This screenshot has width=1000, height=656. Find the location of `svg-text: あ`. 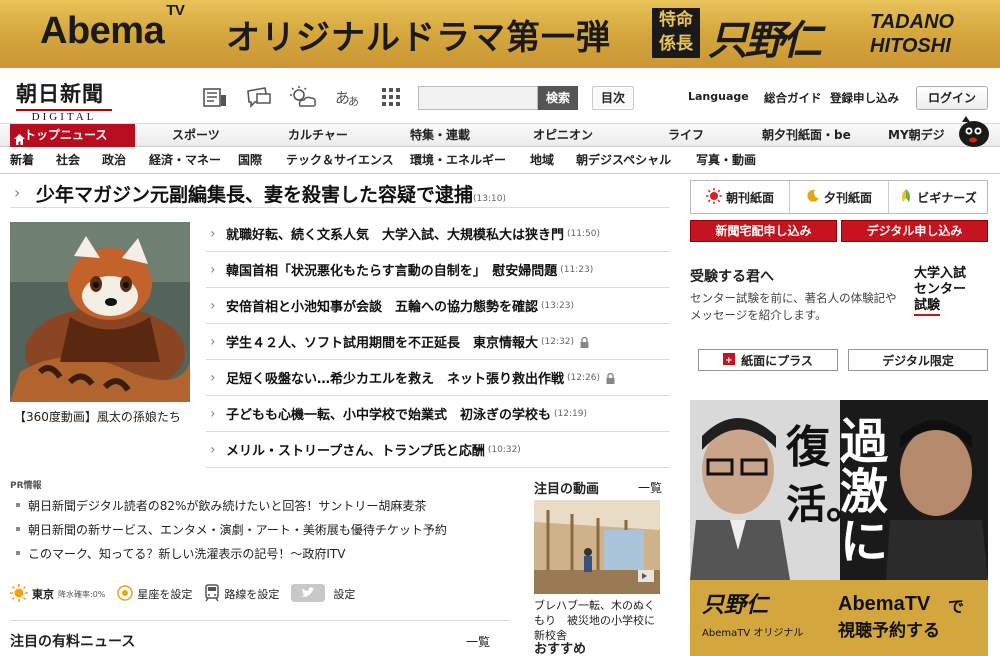

svg-text: あ is located at coordinates (353, 101).